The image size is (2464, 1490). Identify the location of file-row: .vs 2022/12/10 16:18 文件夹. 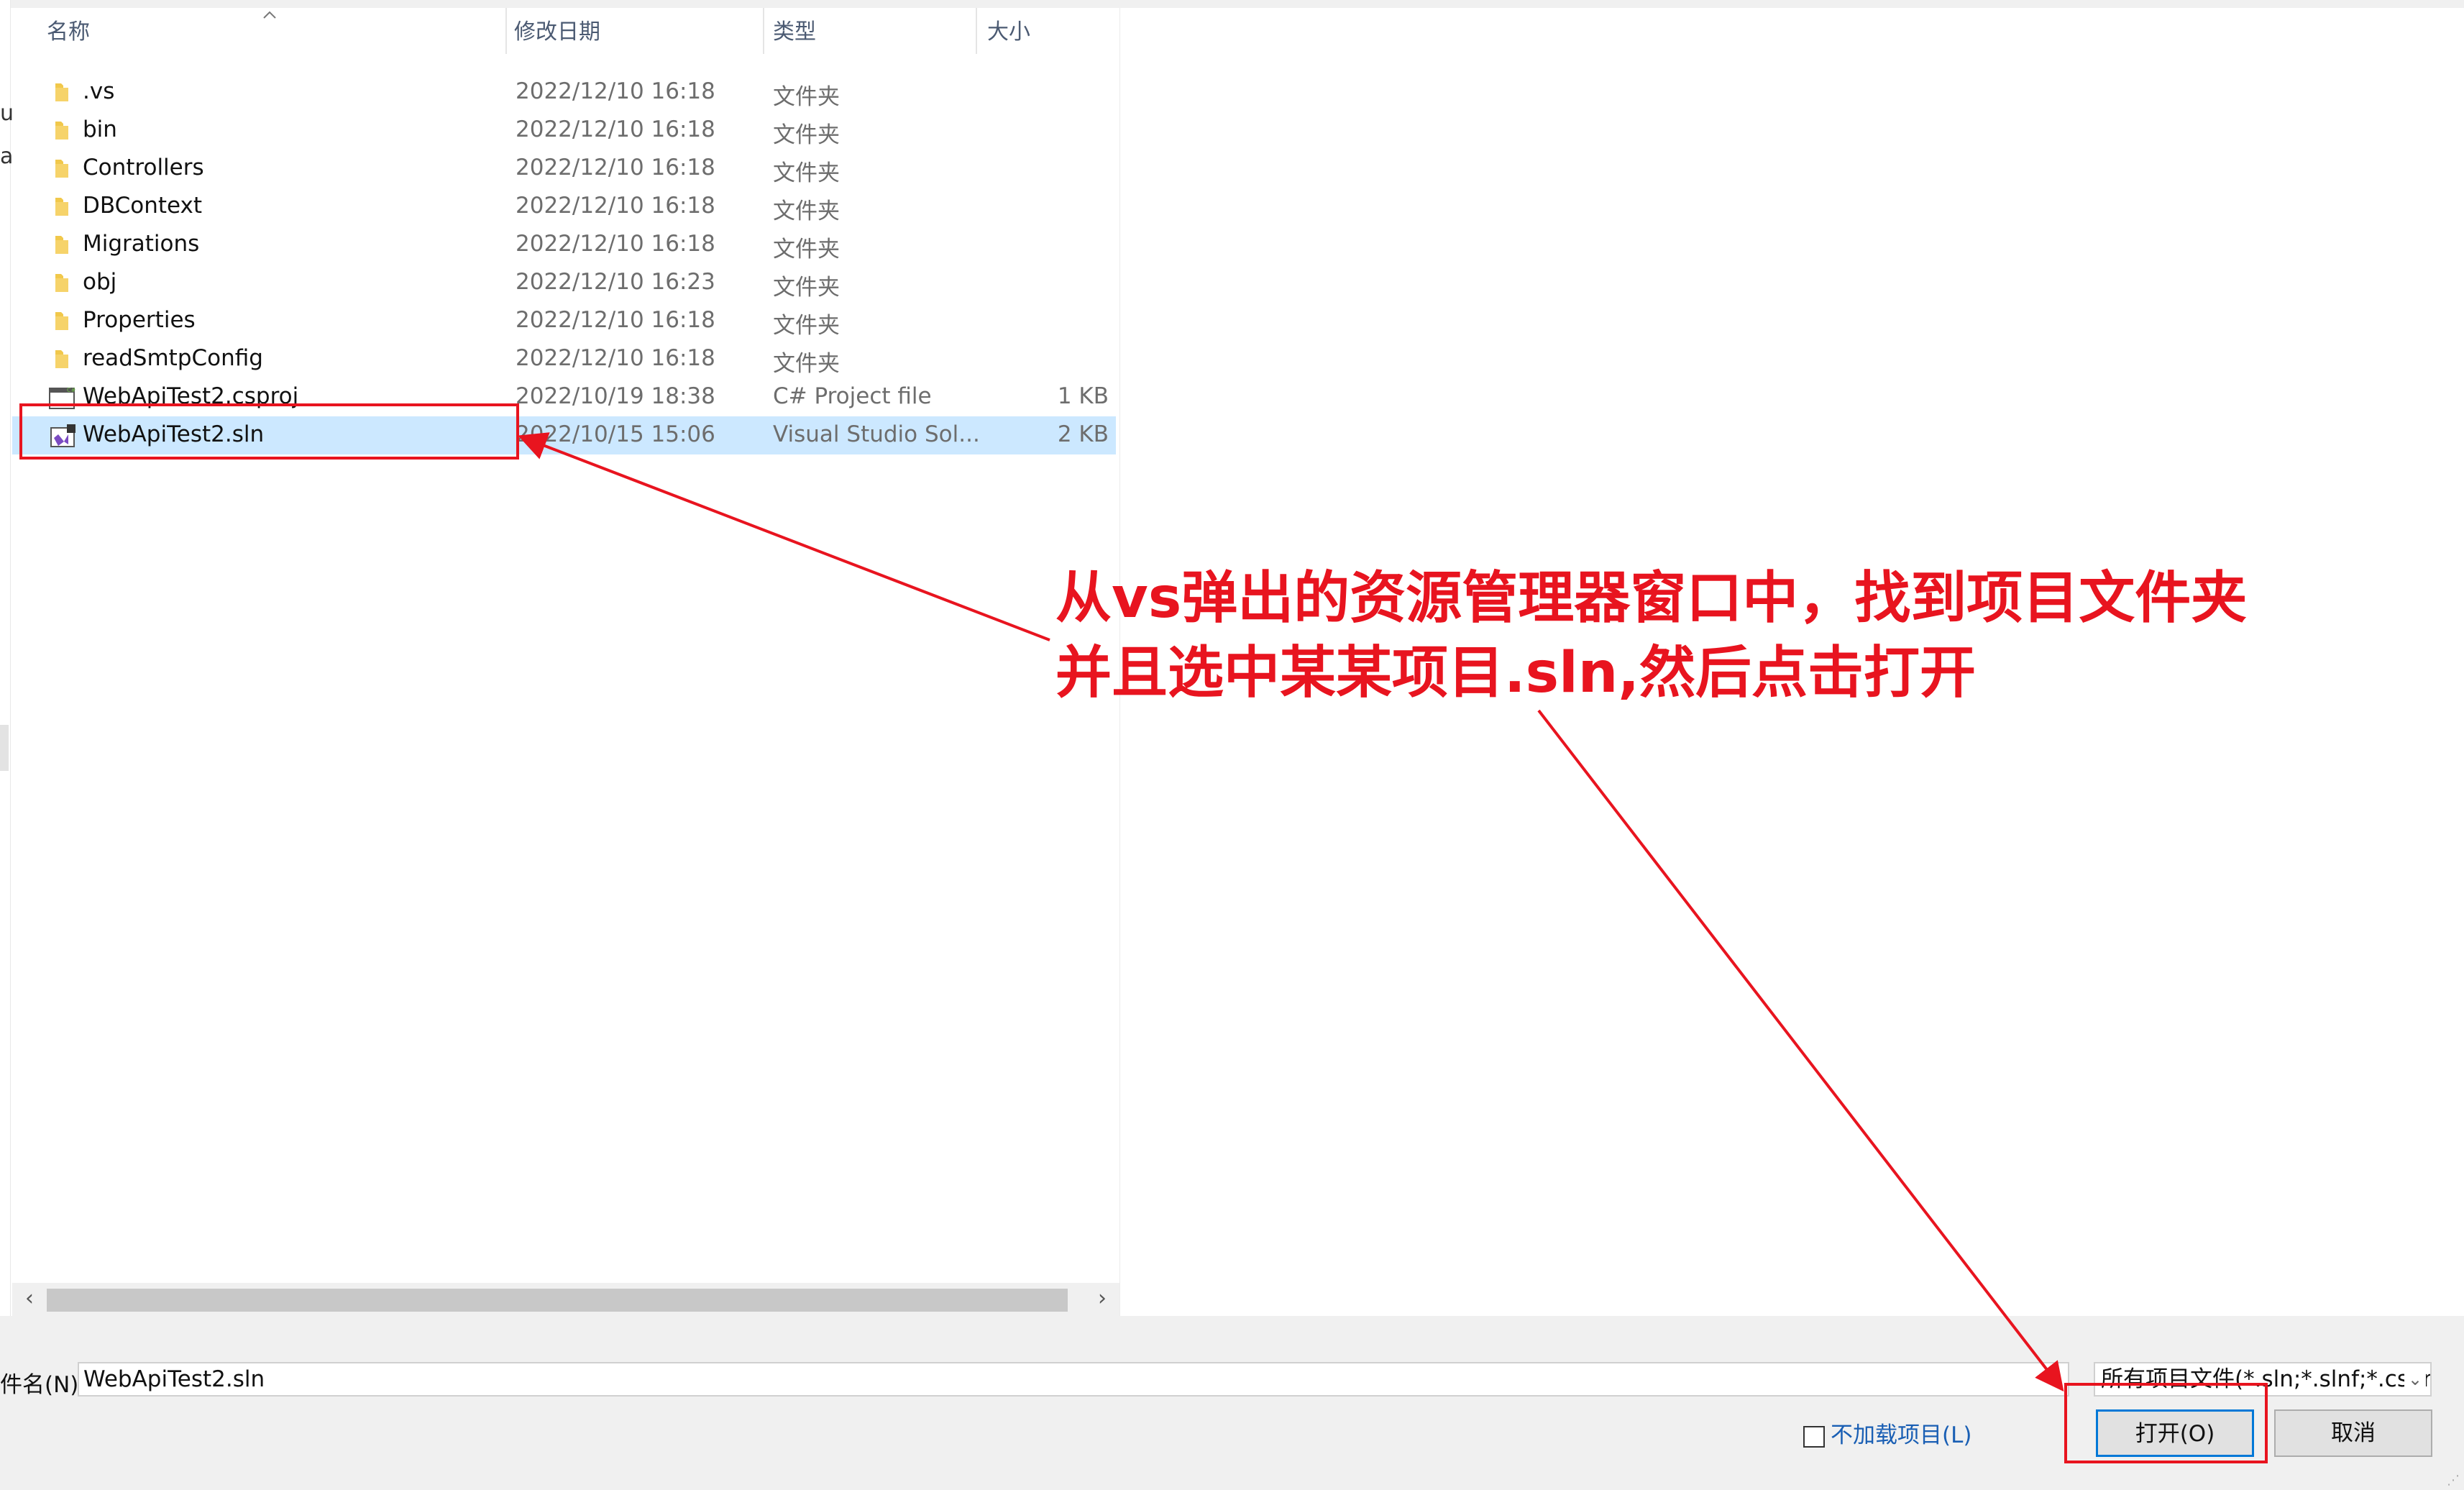
(564, 92).